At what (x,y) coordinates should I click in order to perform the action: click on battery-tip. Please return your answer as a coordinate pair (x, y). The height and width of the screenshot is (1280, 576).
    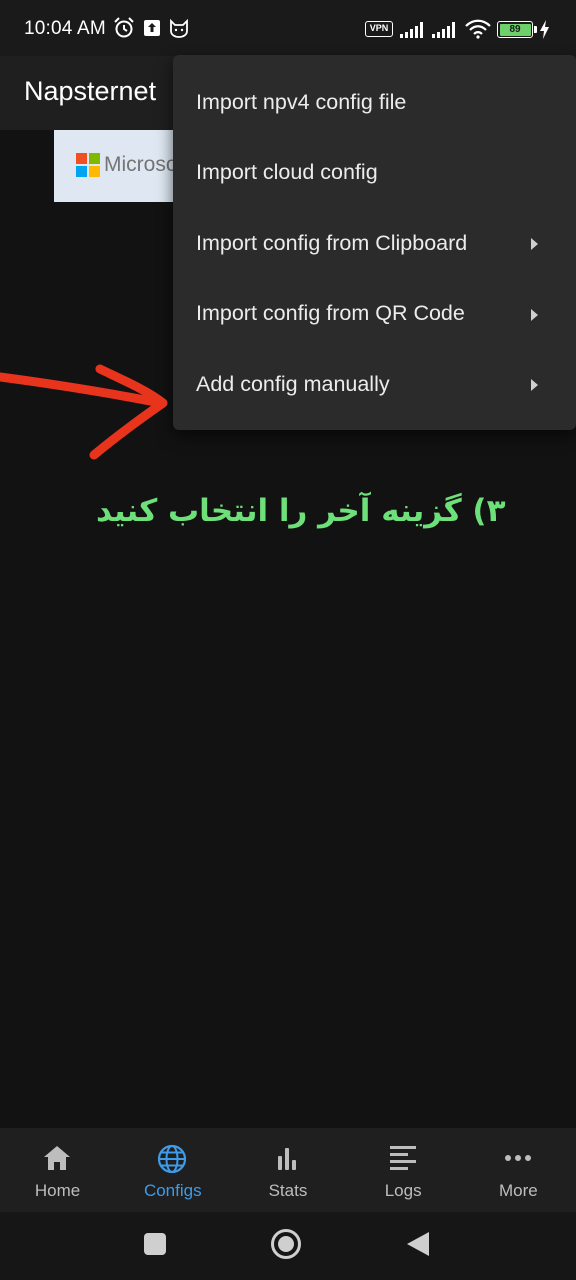
    Looking at the image, I should click on (535, 29).